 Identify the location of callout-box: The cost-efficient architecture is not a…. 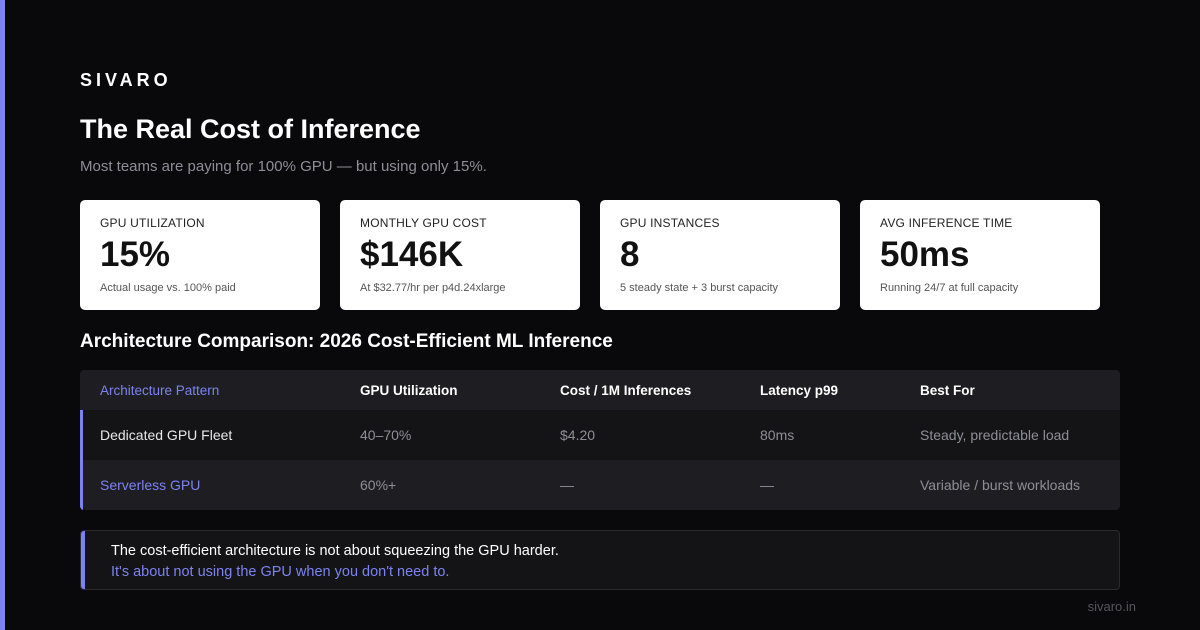
(600, 560).